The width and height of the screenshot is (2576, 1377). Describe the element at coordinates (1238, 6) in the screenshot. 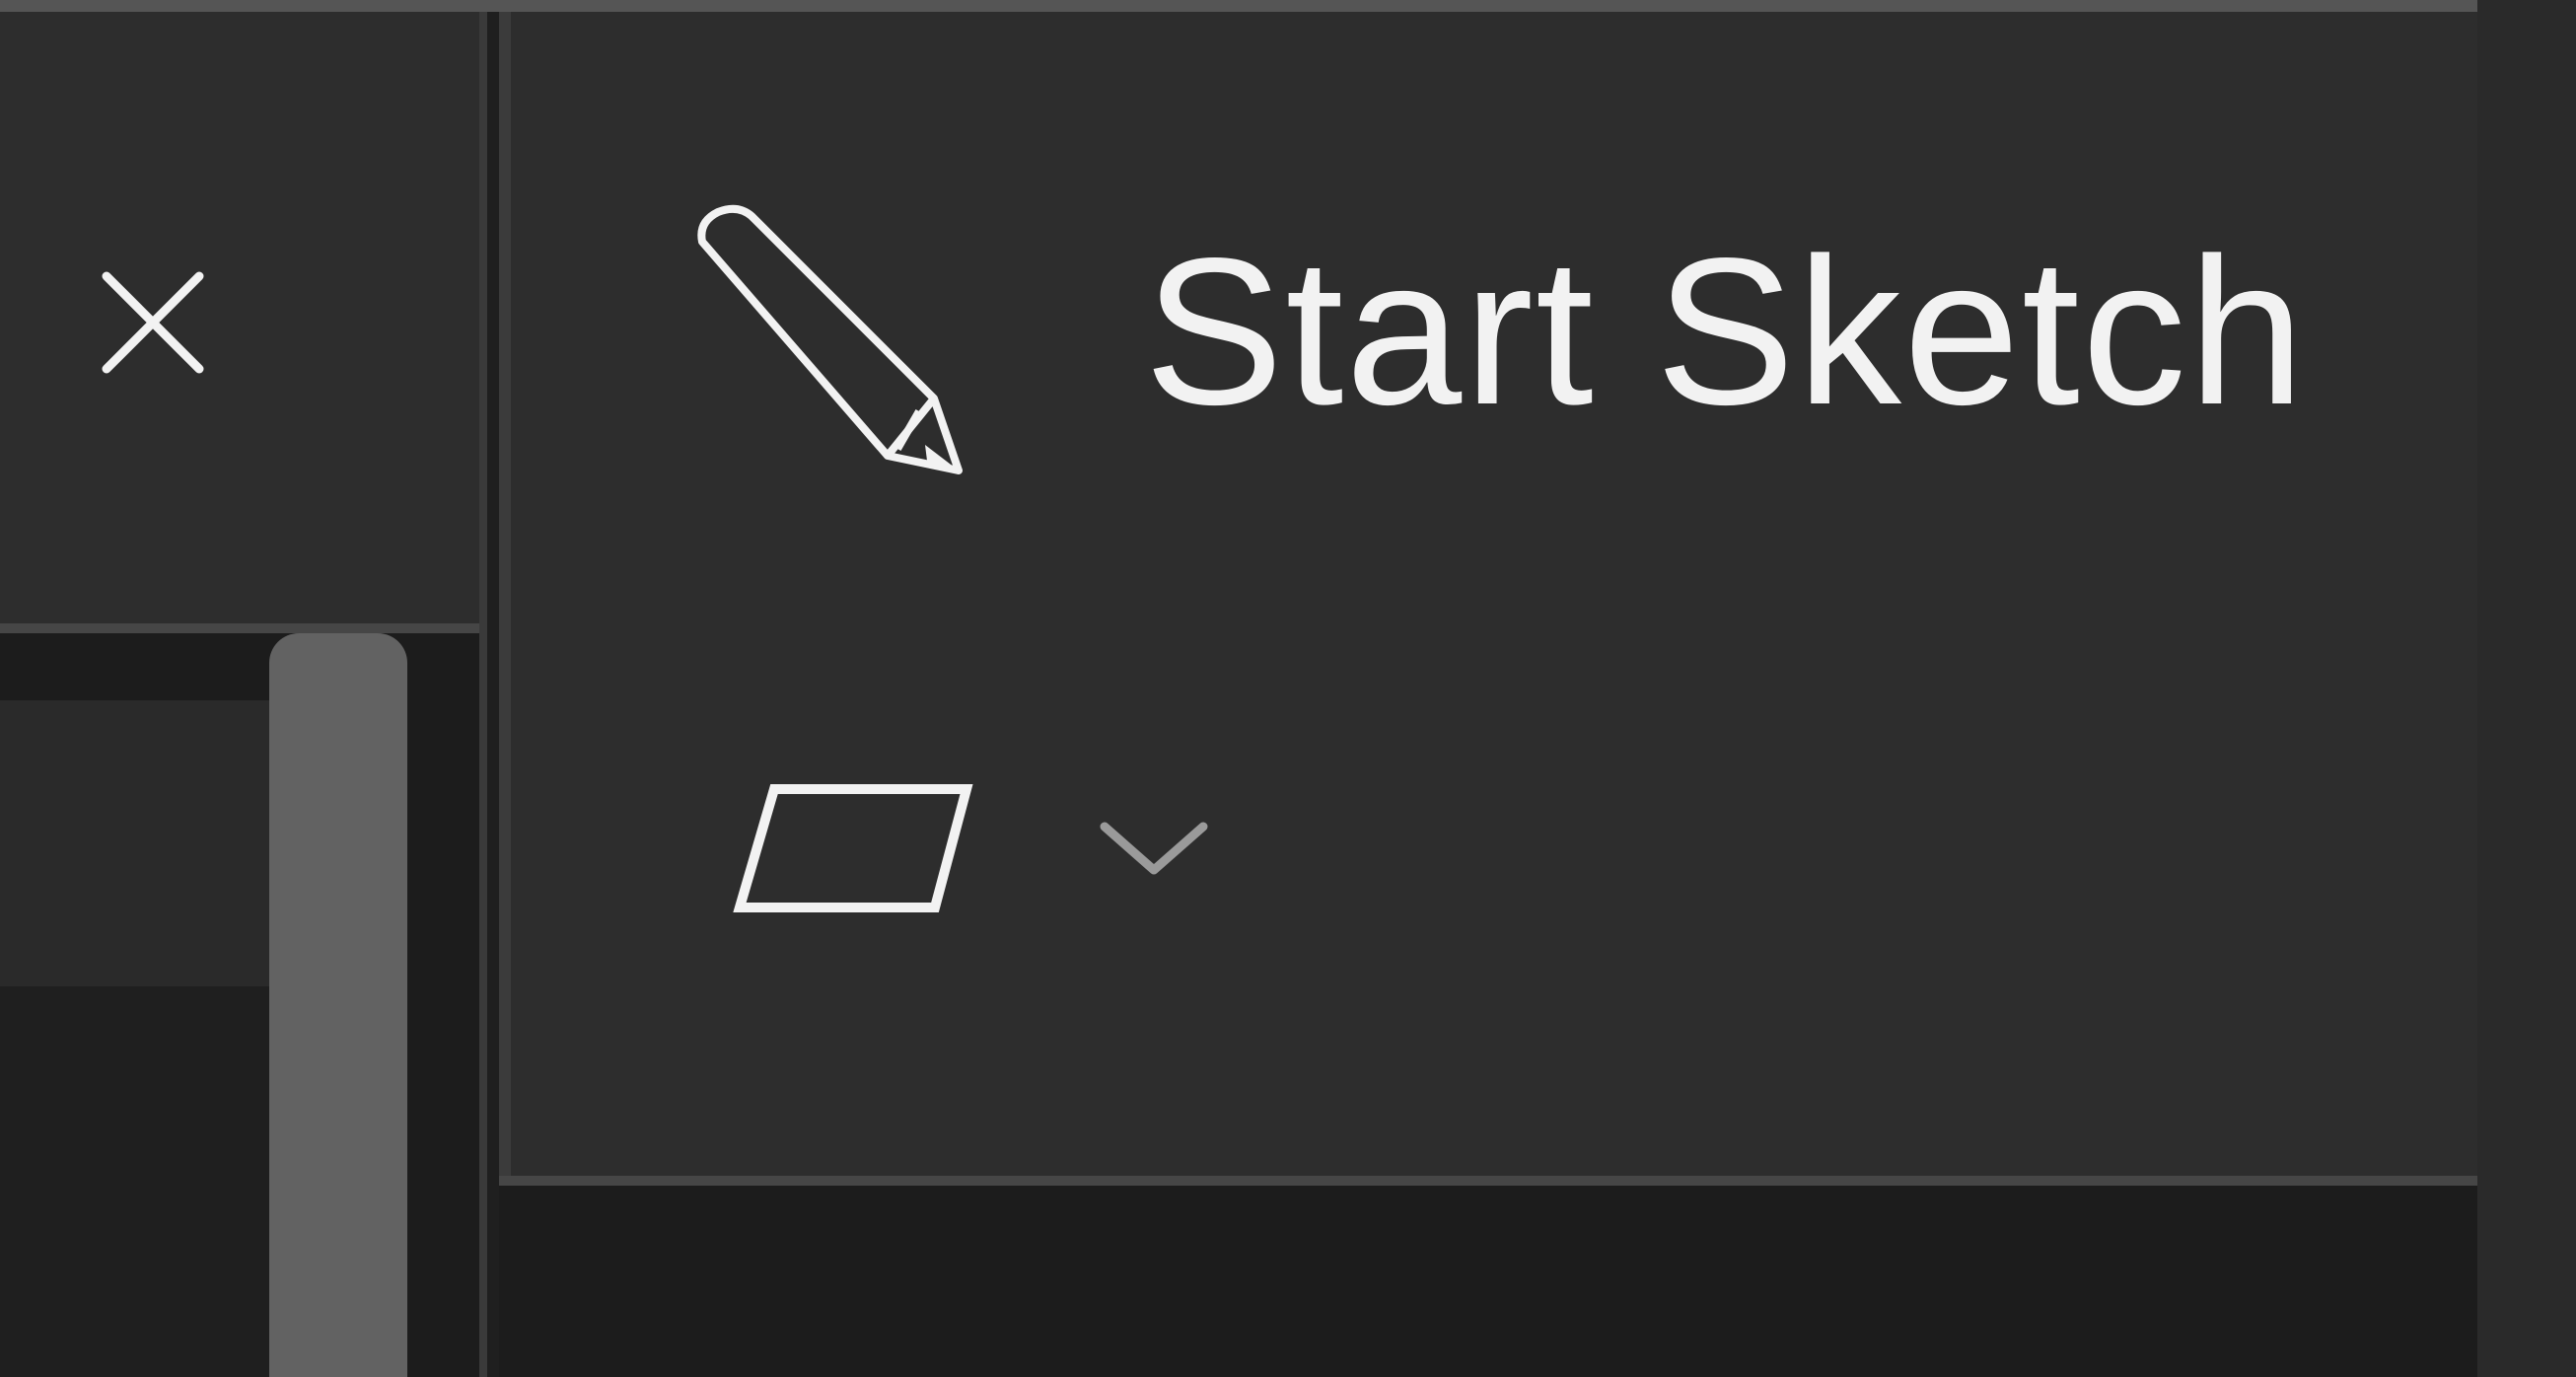

I see `top-border` at that location.